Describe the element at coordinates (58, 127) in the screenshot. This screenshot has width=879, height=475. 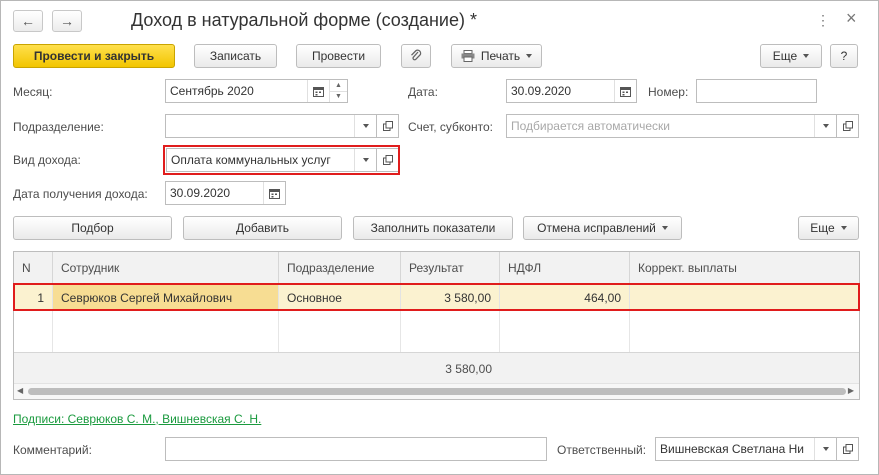
I see `division-label: Подразделение:` at that location.